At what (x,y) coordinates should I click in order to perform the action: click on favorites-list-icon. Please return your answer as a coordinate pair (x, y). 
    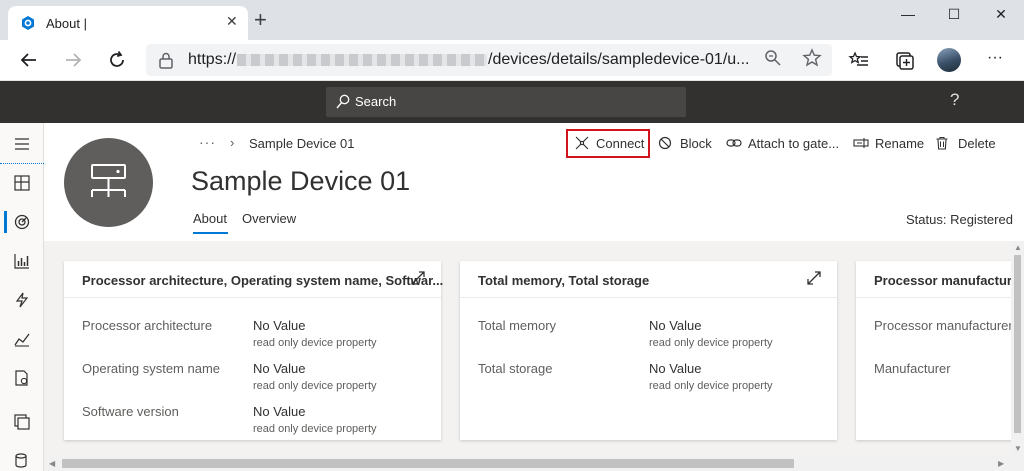
    Looking at the image, I should click on (859, 60).